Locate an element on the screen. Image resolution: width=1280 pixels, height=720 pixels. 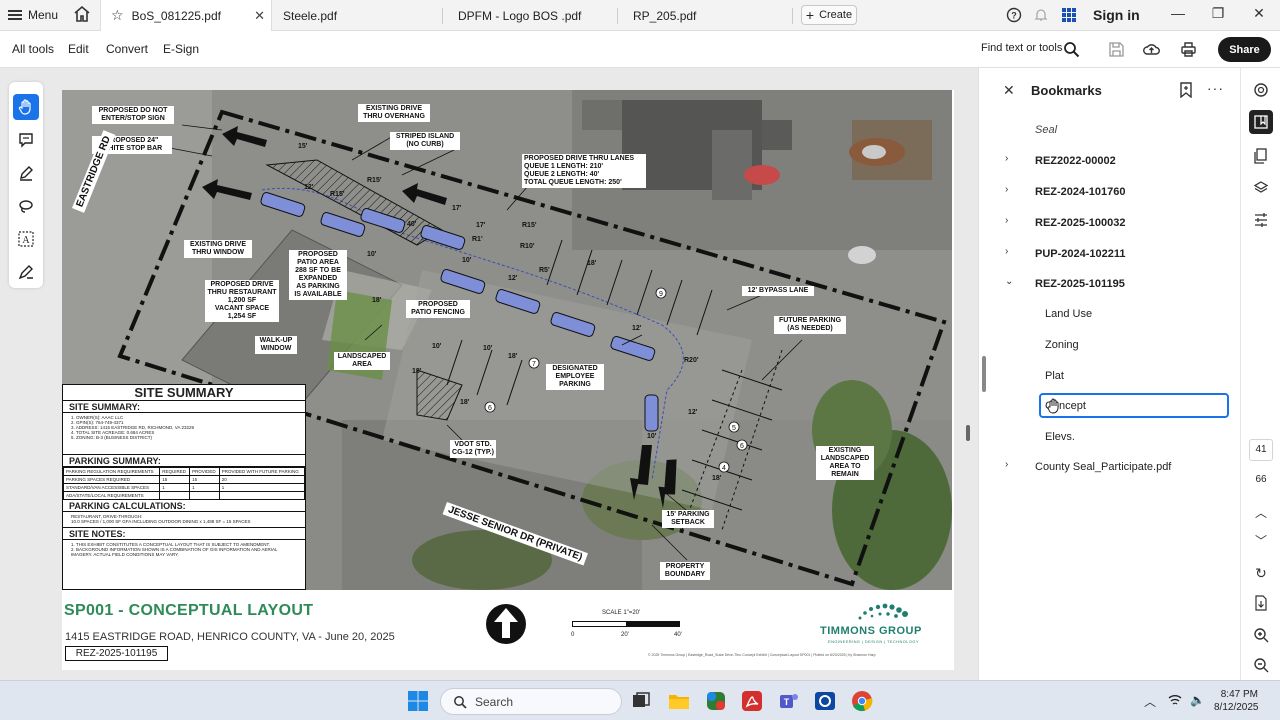
bookmark-seal: Seal is located at coordinates (1046, 130).